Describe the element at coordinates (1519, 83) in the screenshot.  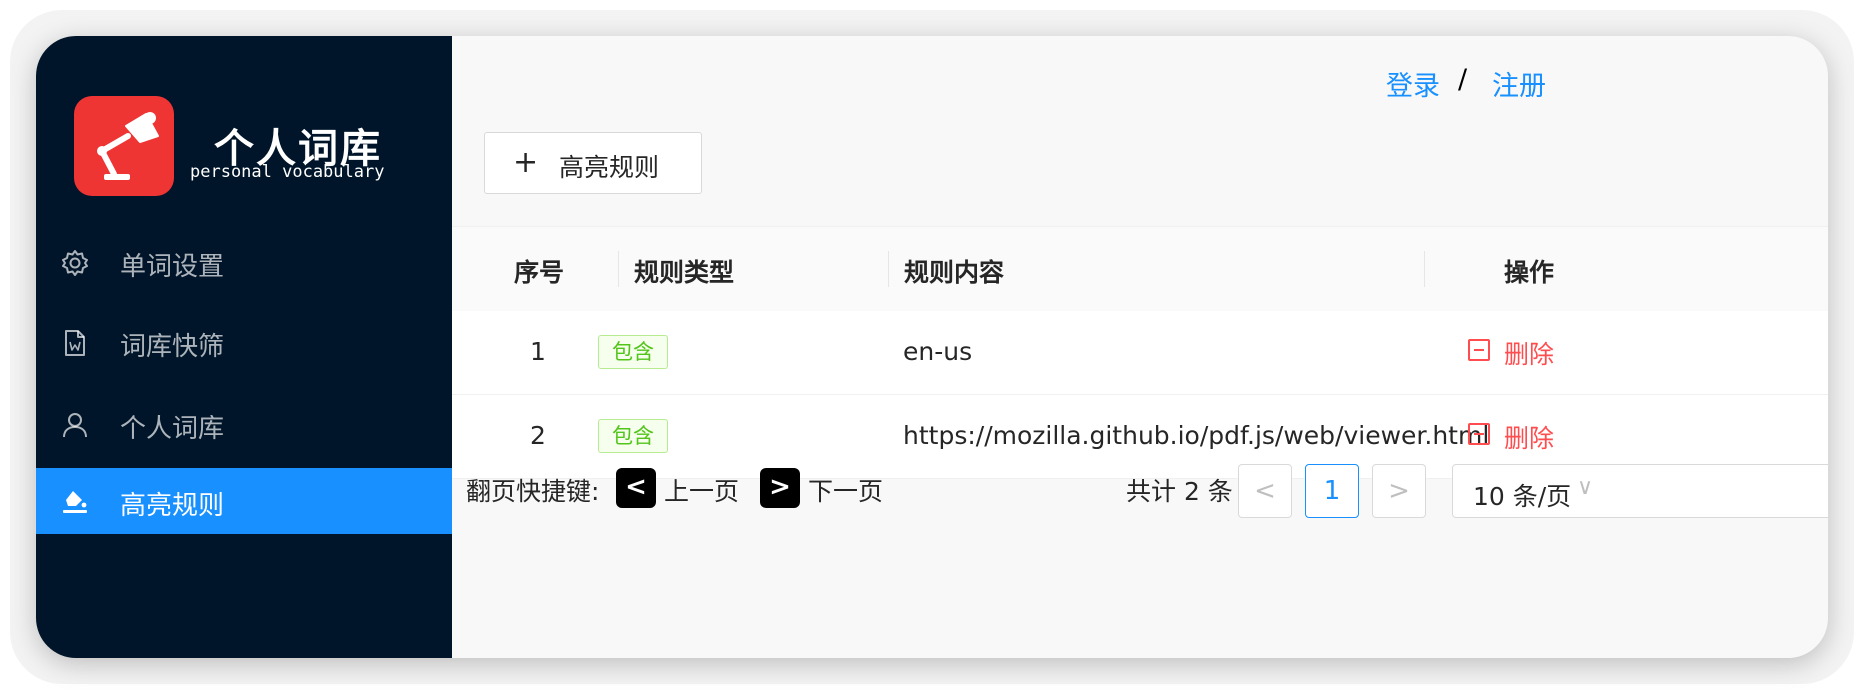
I see `register-link: 注册` at that location.